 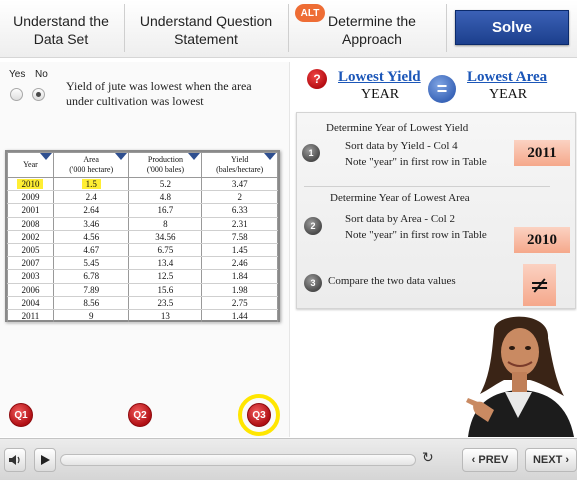 What do you see at coordinates (239, 316) in the screenshot?
I see `table-cell: 1.44` at bounding box center [239, 316].